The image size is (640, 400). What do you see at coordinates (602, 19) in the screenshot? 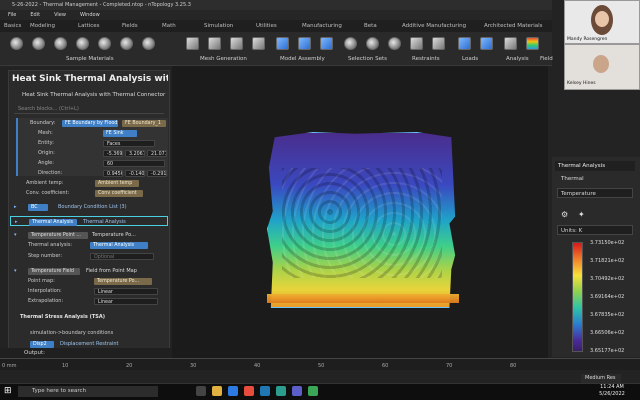
I see `participant-face` at bounding box center [602, 19].